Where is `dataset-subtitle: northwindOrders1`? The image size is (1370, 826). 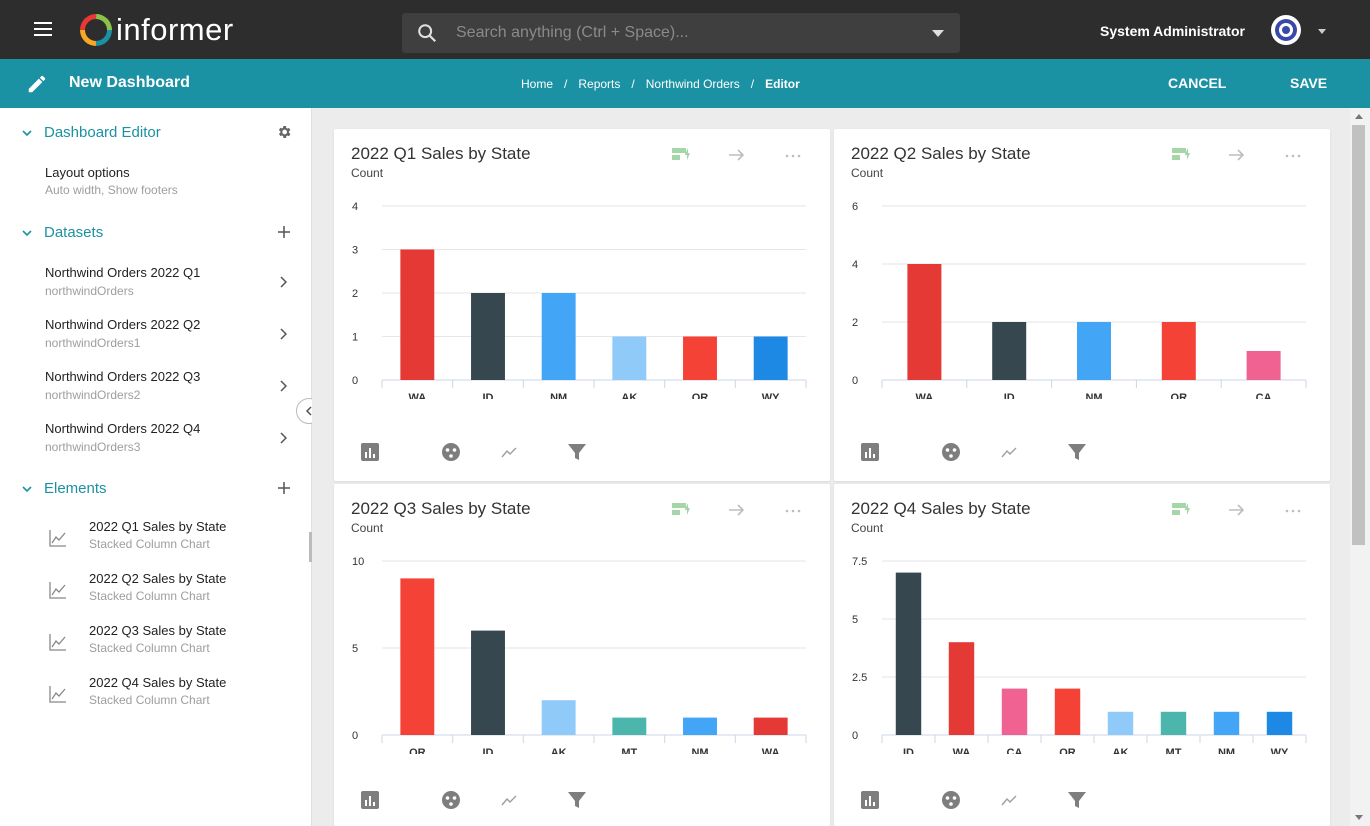
dataset-subtitle: northwindOrders1 is located at coordinates (93, 343).